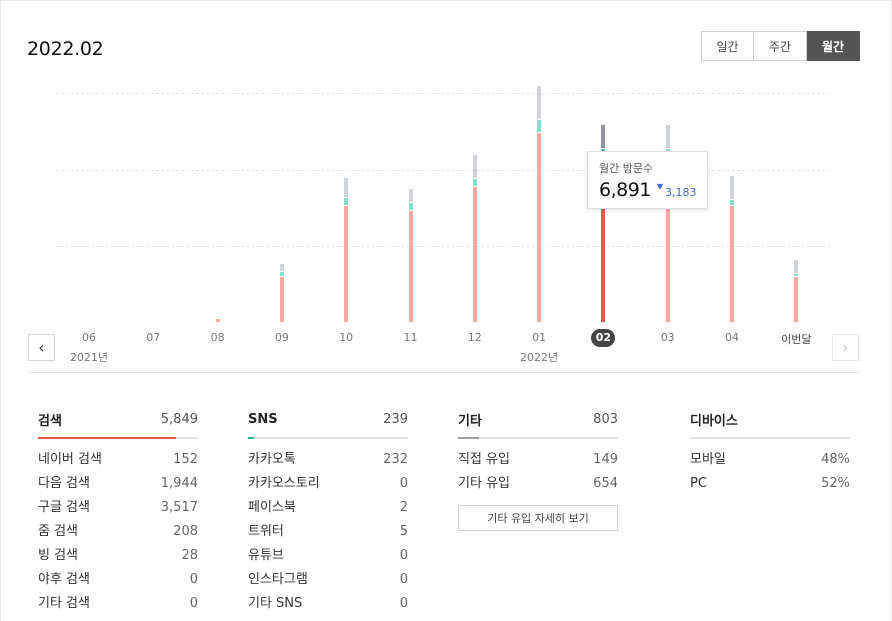  What do you see at coordinates (179, 419) in the screenshot?
I see `search-total: 5,849` at bounding box center [179, 419].